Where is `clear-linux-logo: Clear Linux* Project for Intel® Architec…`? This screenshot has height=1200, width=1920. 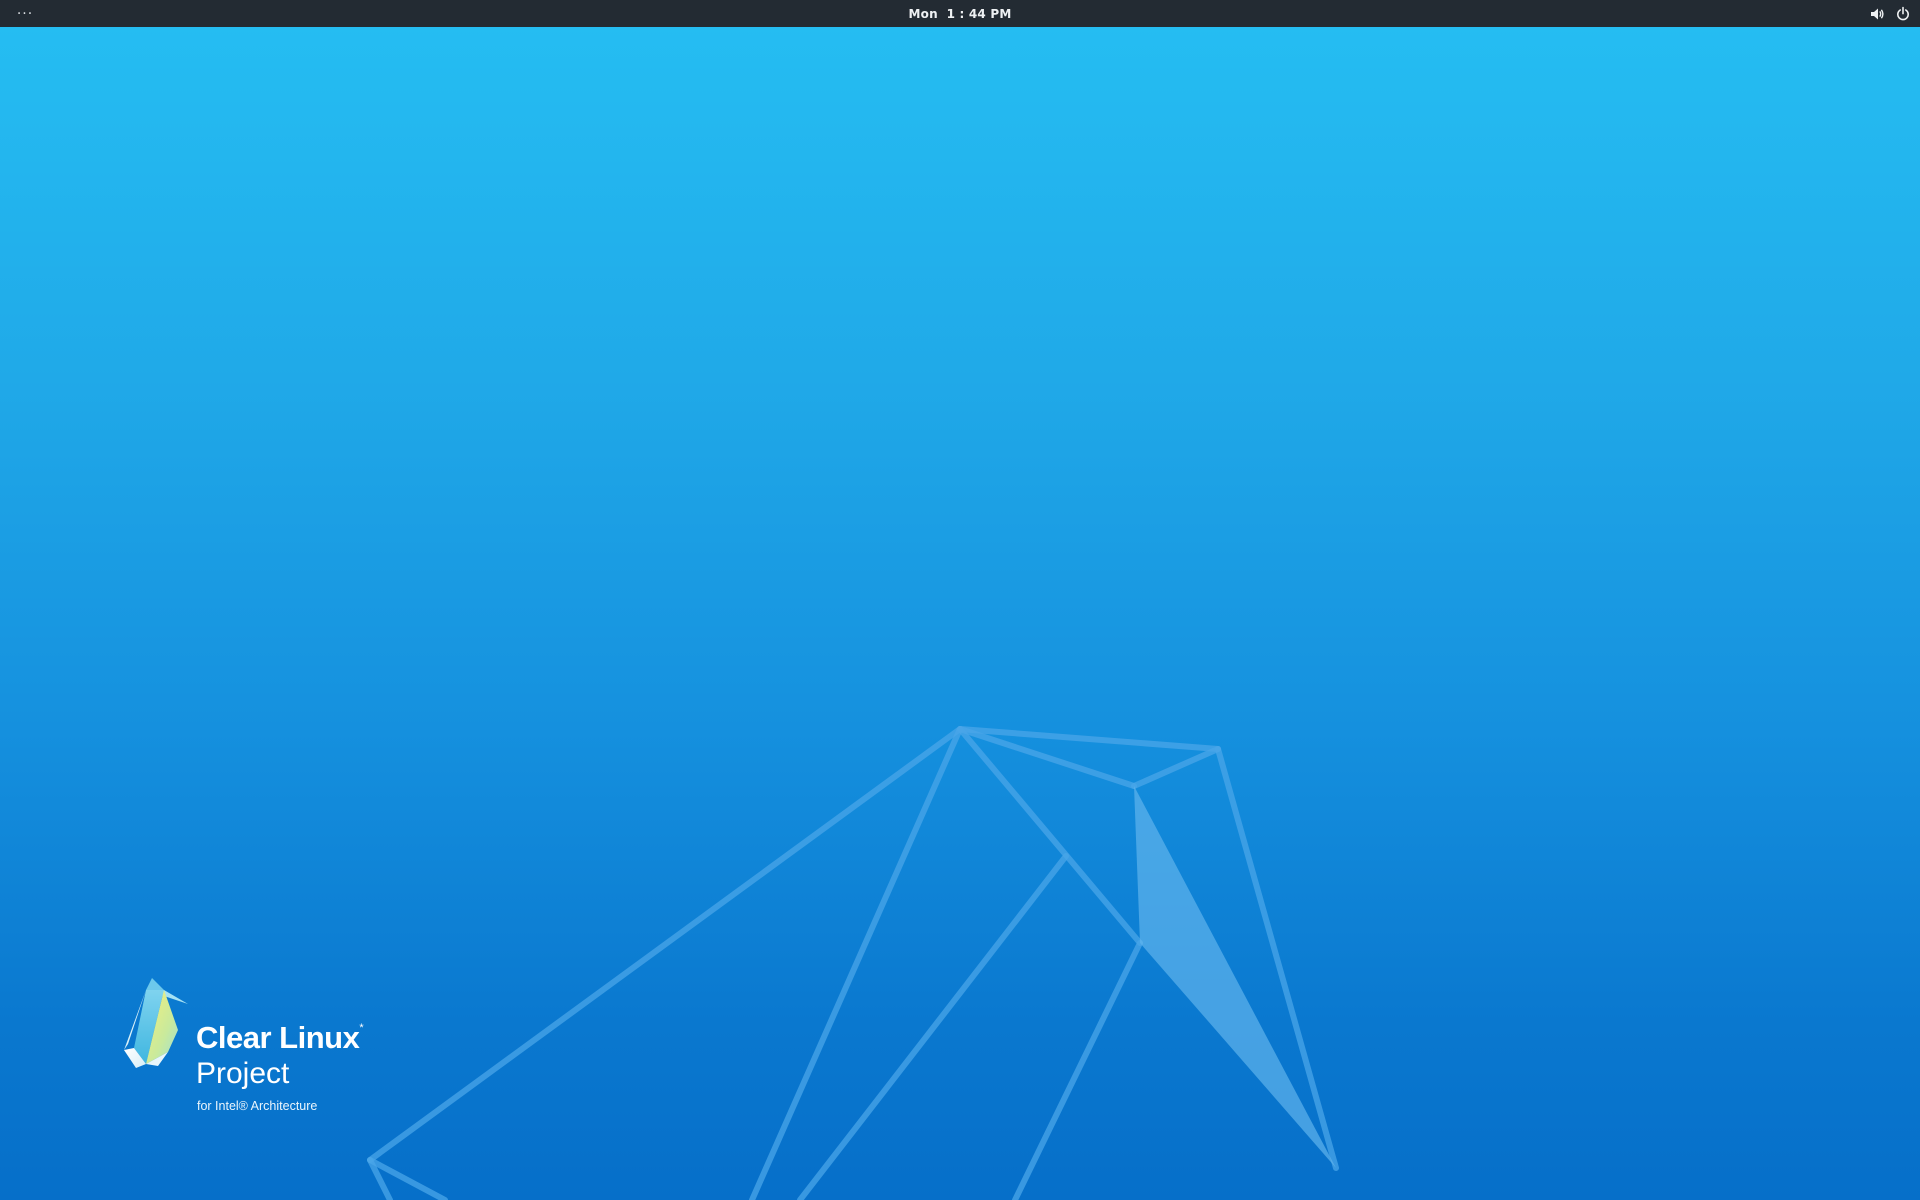 clear-linux-logo: Clear Linux* Project for Intel® Architec… is located at coordinates (252, 1040).